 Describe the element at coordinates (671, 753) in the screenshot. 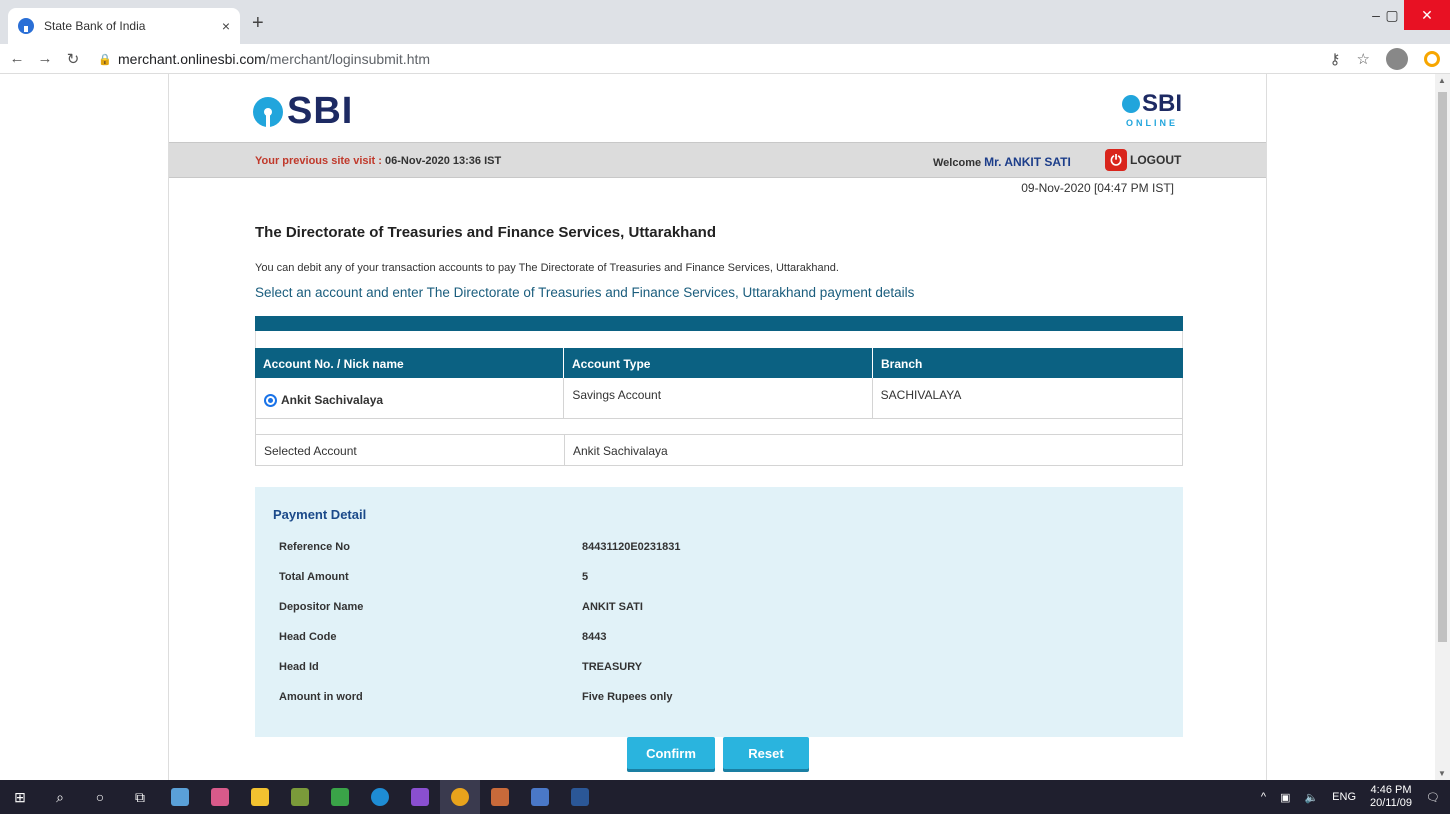

I see `confirm-button: Confirm` at that location.